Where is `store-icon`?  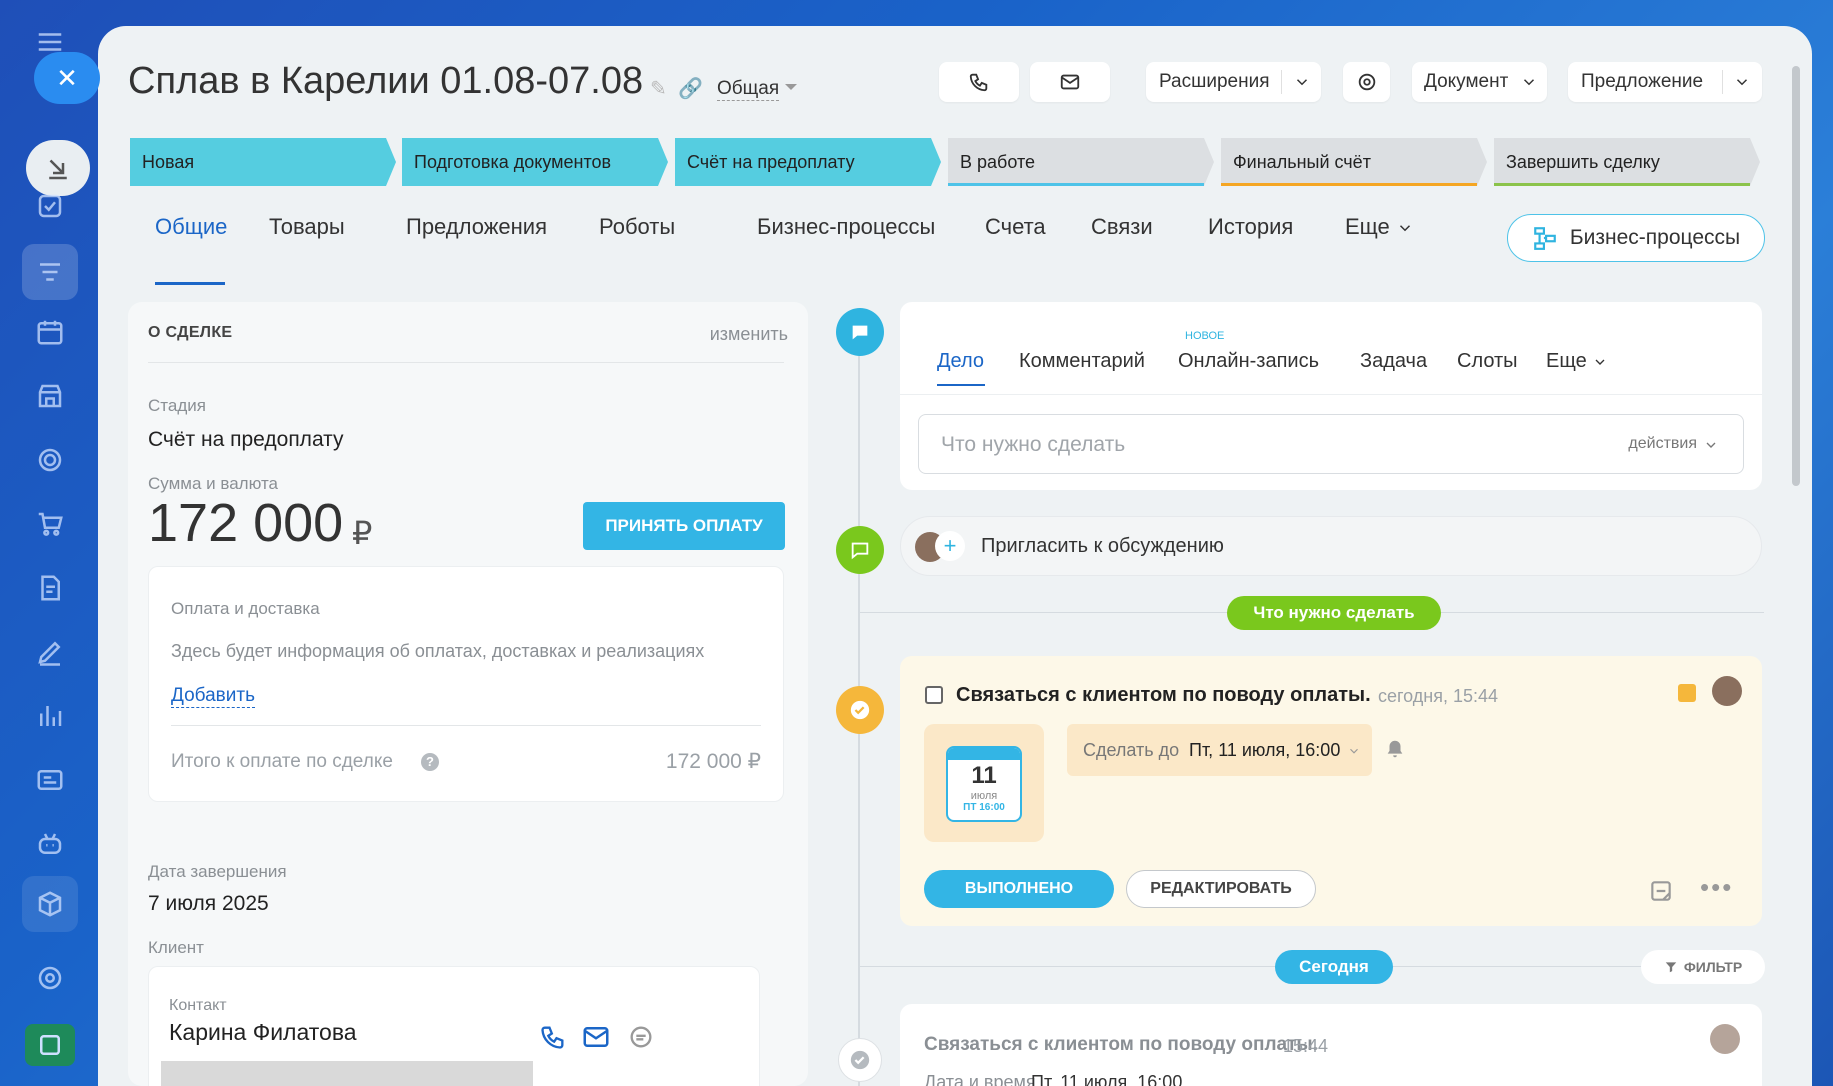 store-icon is located at coordinates (50, 396).